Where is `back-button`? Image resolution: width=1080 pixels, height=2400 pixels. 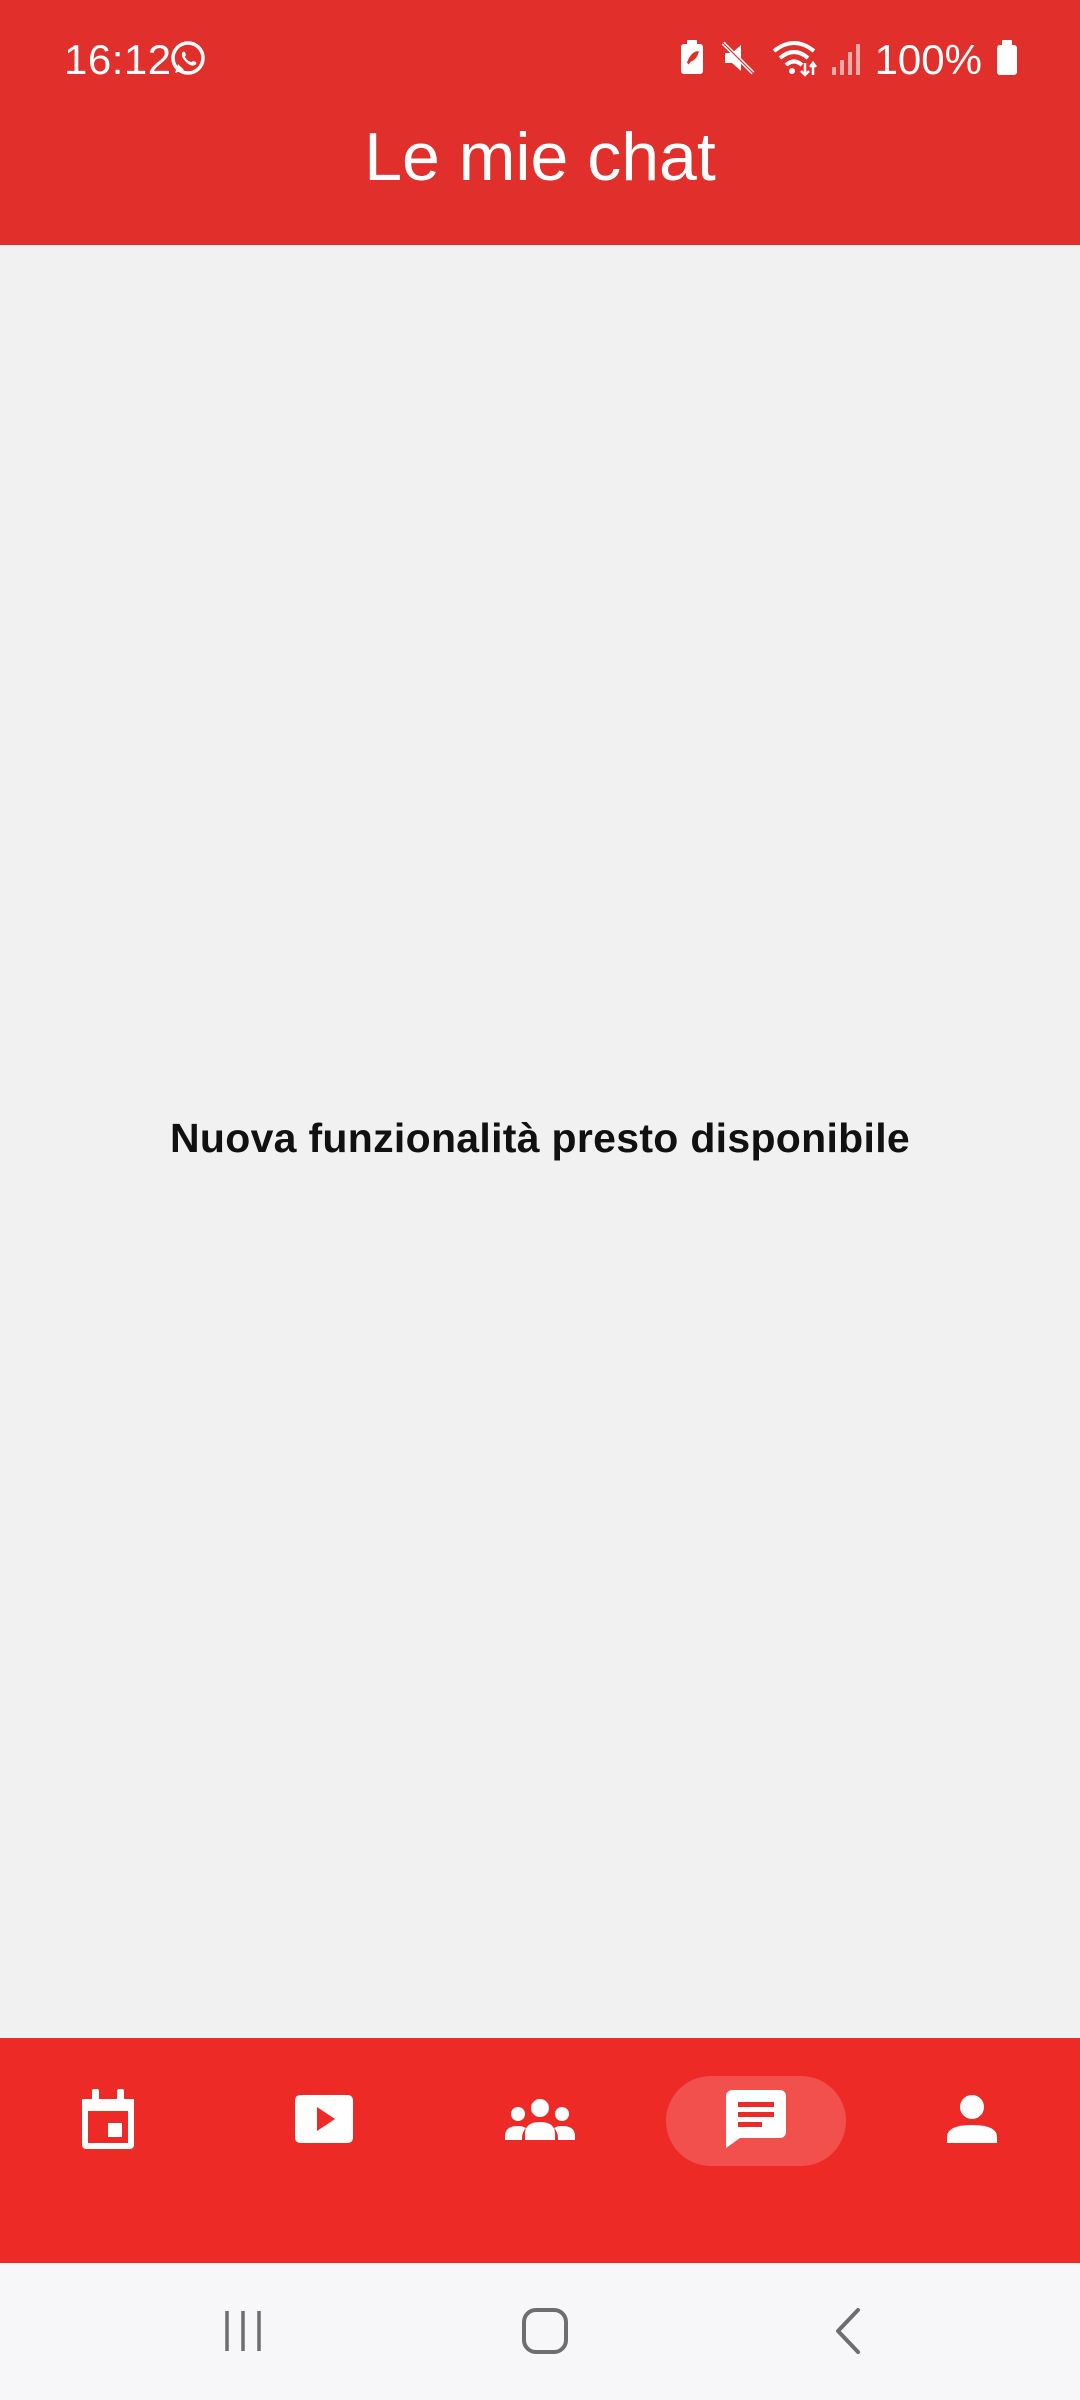 back-button is located at coordinates (848, 2333).